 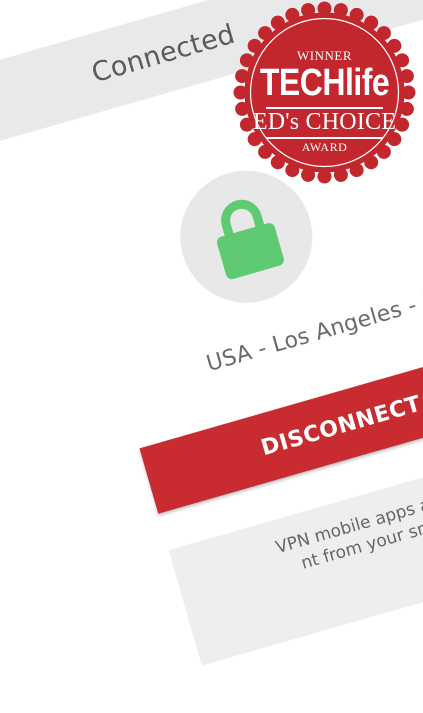 I want to click on connection-status-text: Connected, so click(x=163, y=53).